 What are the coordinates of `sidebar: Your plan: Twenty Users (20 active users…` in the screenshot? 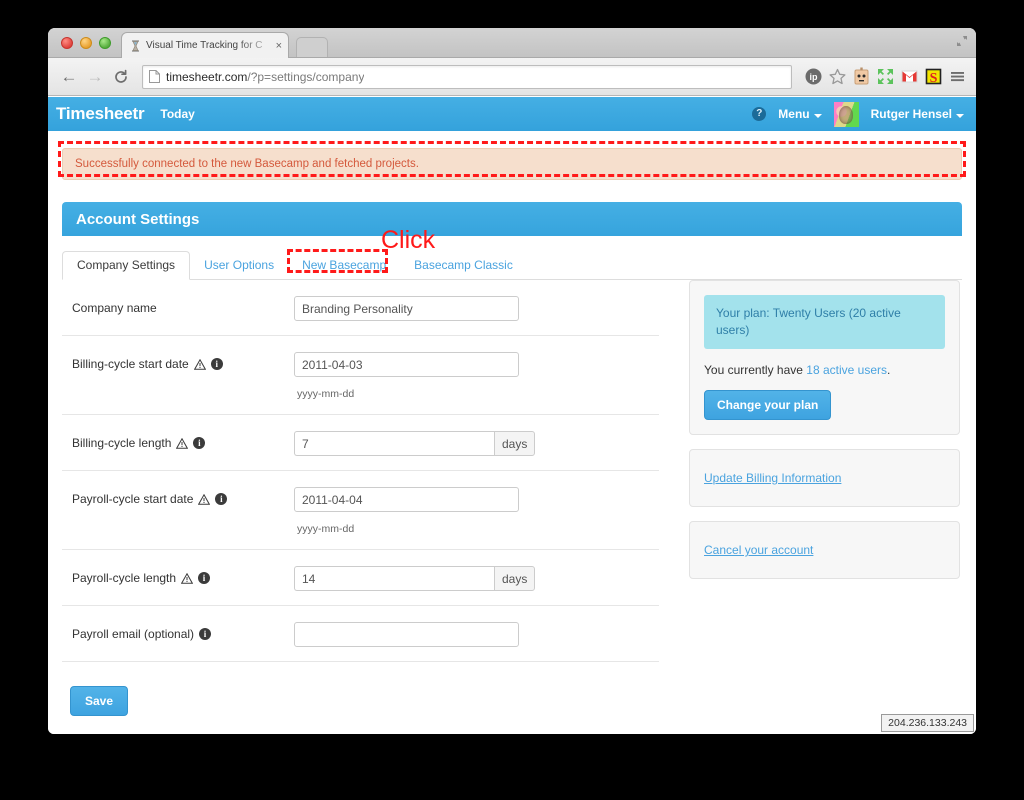 It's located at (824, 498).